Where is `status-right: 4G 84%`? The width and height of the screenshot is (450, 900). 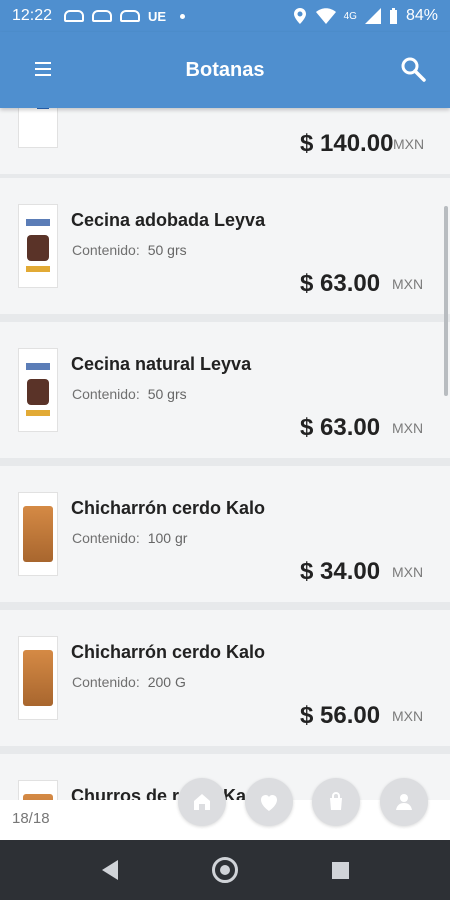 status-right: 4G 84% is located at coordinates (365, 16).